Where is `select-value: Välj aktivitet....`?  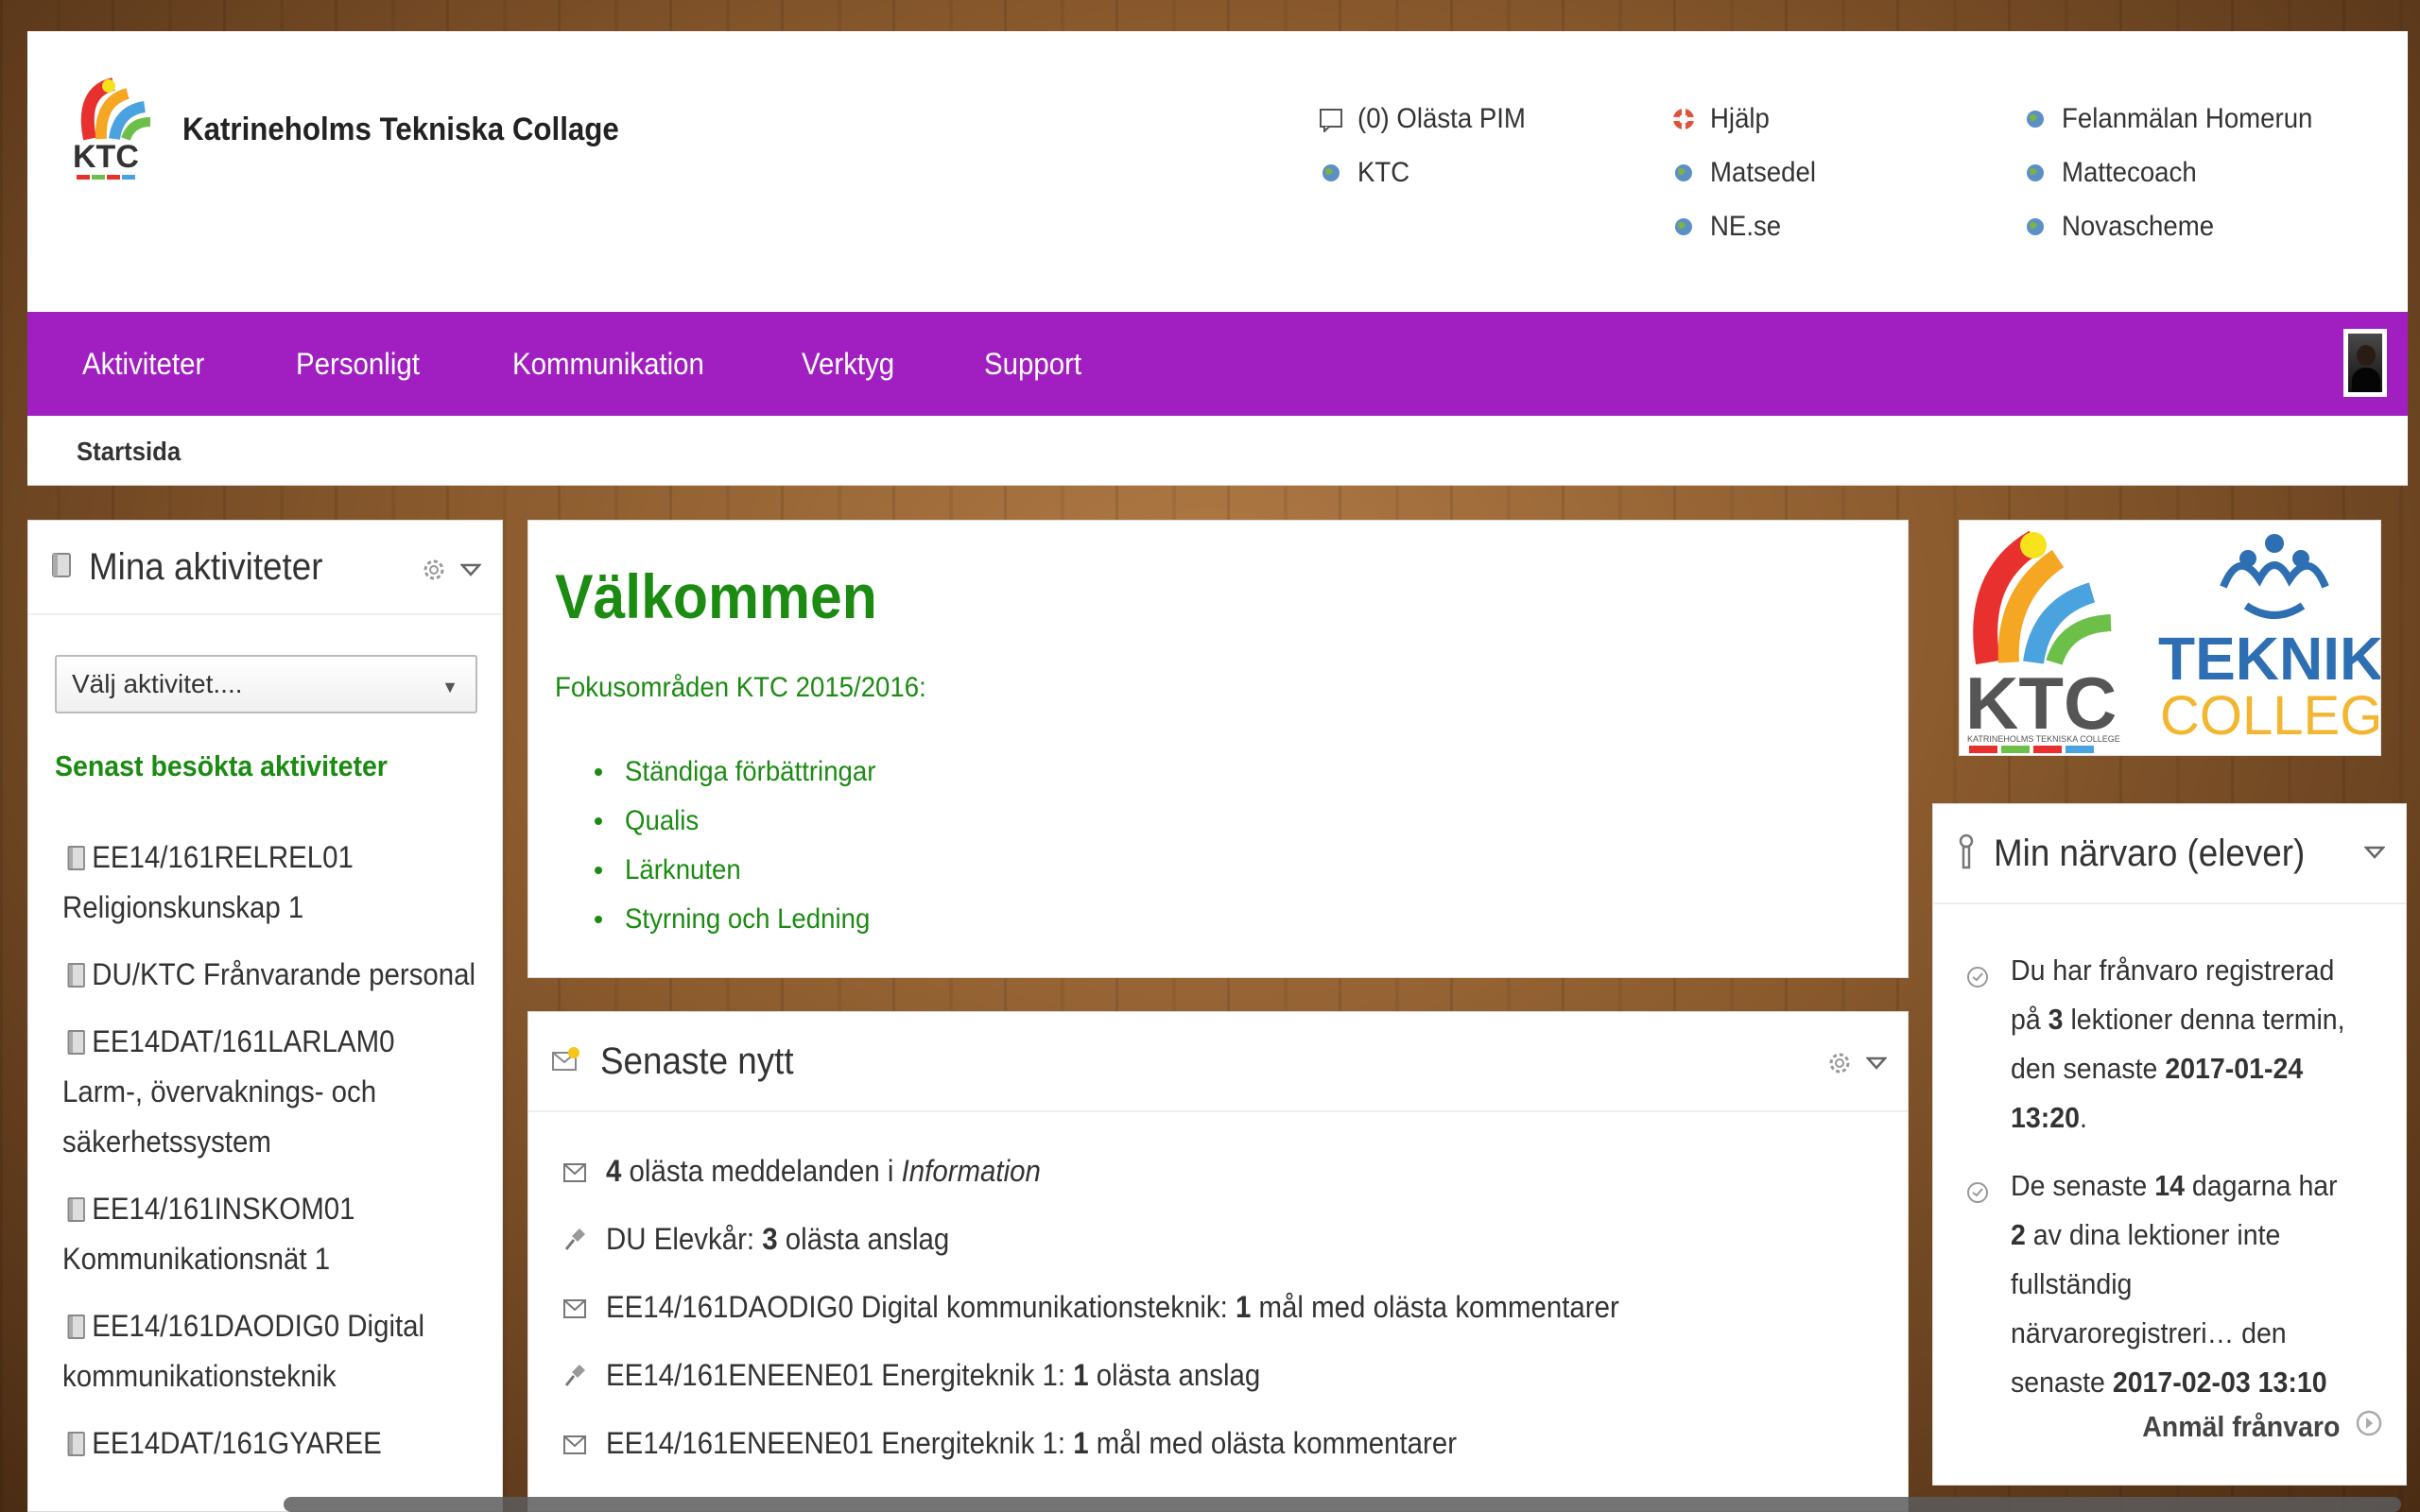 select-value: Välj aktivitet.... is located at coordinates (157, 683).